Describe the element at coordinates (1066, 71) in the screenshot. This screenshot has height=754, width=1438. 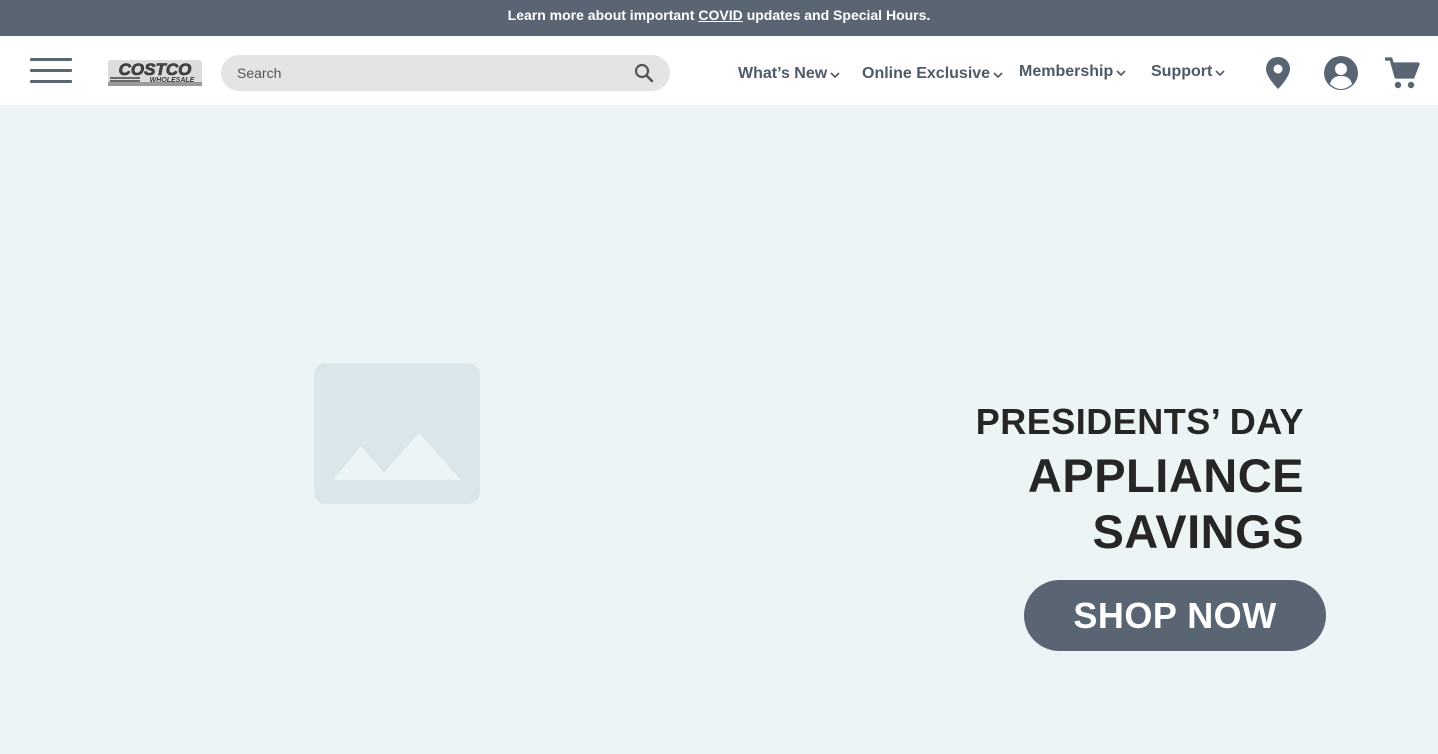
I see `nav-membership-label: Membership` at that location.